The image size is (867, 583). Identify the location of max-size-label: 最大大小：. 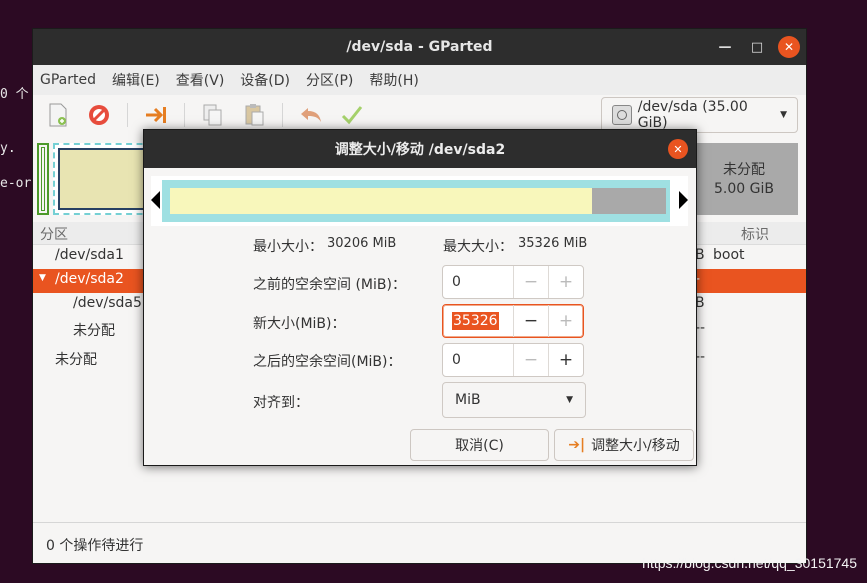
(478, 247).